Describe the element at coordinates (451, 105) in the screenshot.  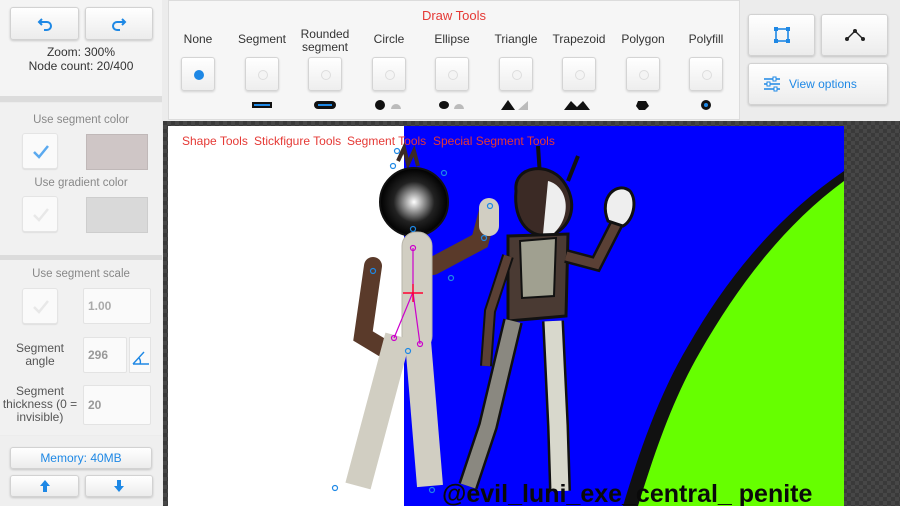
I see `ellipse-shape-icon` at that location.